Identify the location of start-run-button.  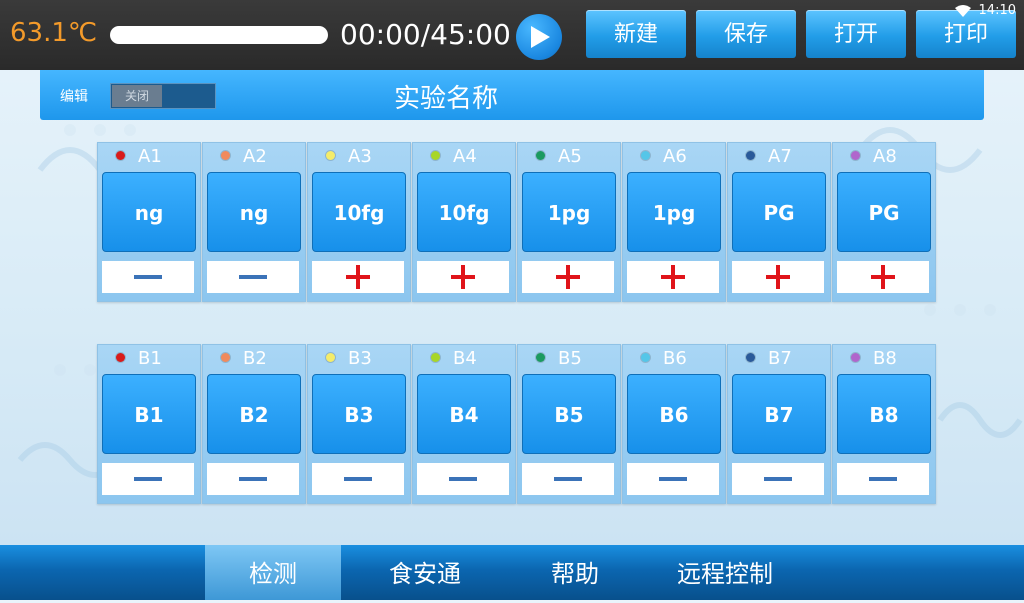
(539, 37).